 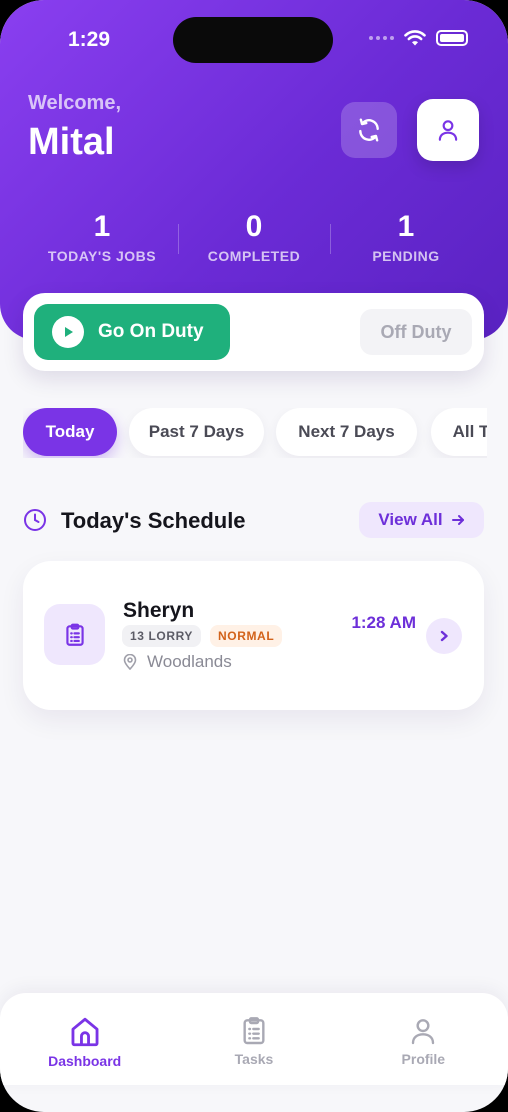 I want to click on go-on-duty-button: Go On Duty, so click(x=132, y=332).